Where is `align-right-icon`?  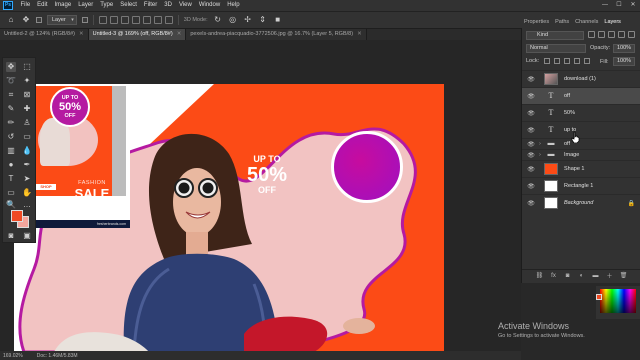
align-right-icon is located at coordinates (124, 20).